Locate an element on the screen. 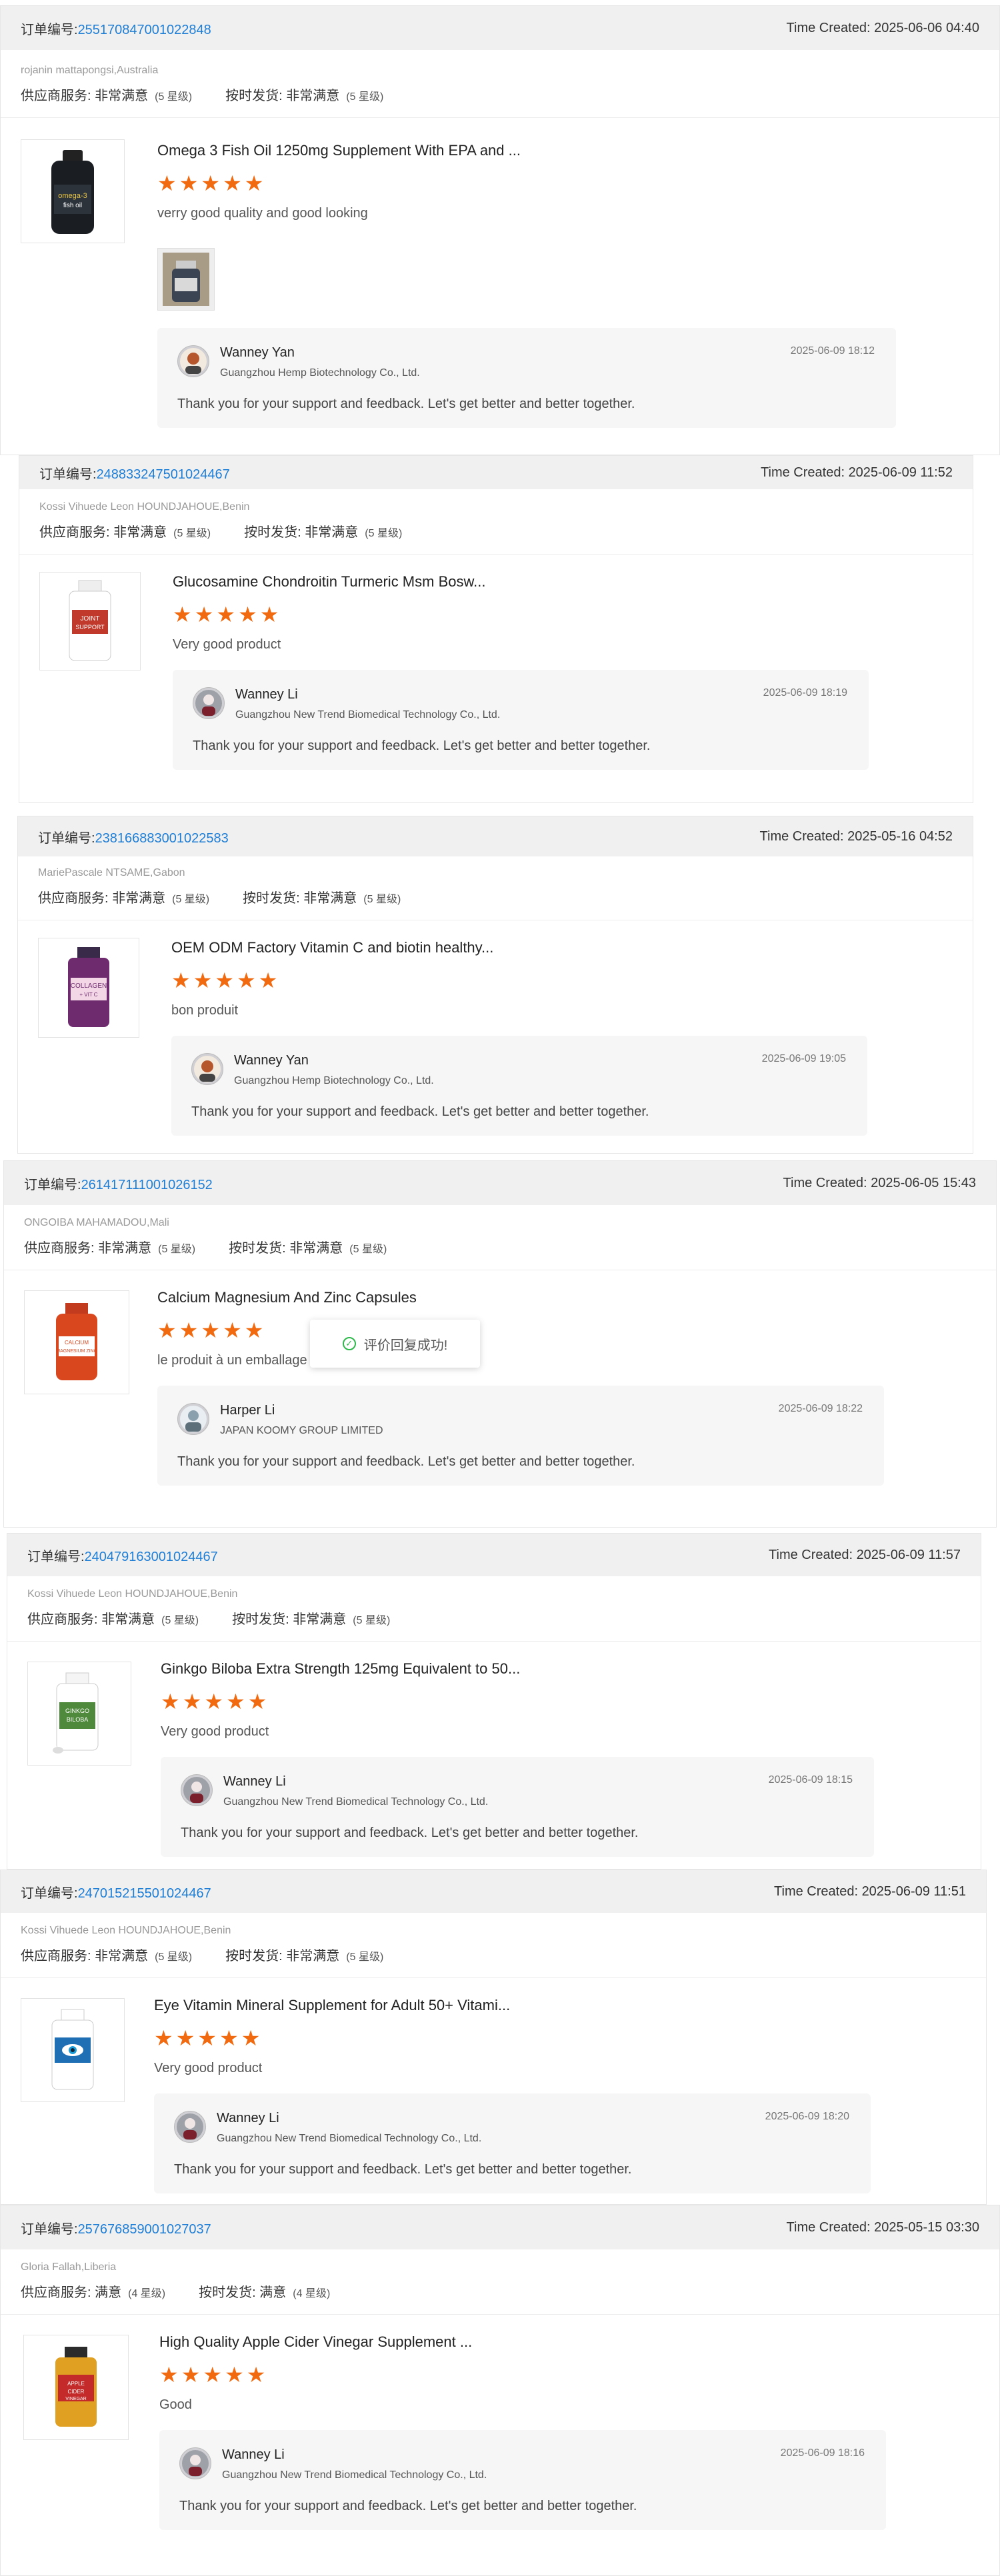 This screenshot has height=2576, width=1000. time-created-label: Time Created: is located at coordinates (828, 27).